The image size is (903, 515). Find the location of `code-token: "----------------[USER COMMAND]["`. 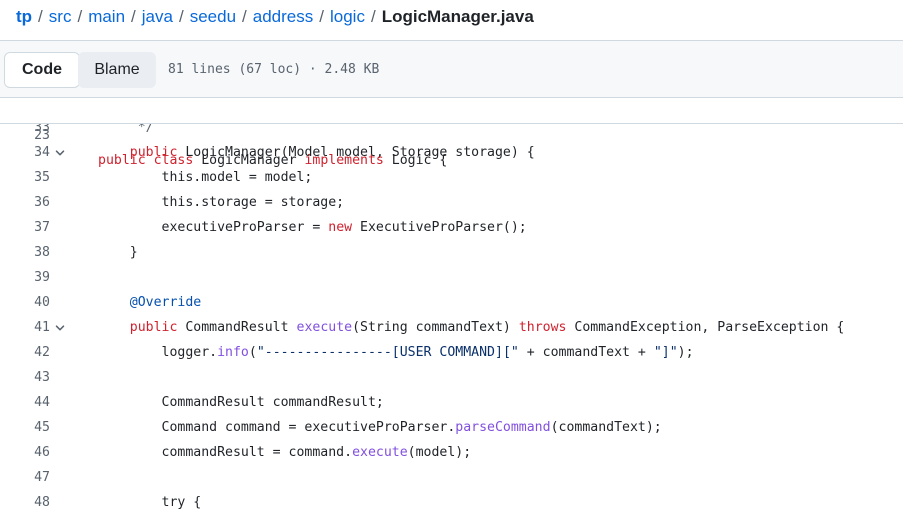

code-token: "----------------[USER COMMAND][" is located at coordinates (387, 352).